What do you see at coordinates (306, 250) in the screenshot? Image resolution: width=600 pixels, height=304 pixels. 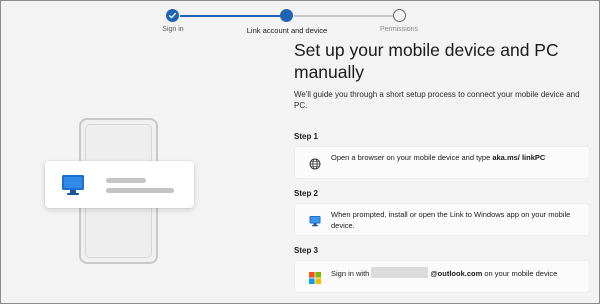 I see `step-3-heading: Step 3` at bounding box center [306, 250].